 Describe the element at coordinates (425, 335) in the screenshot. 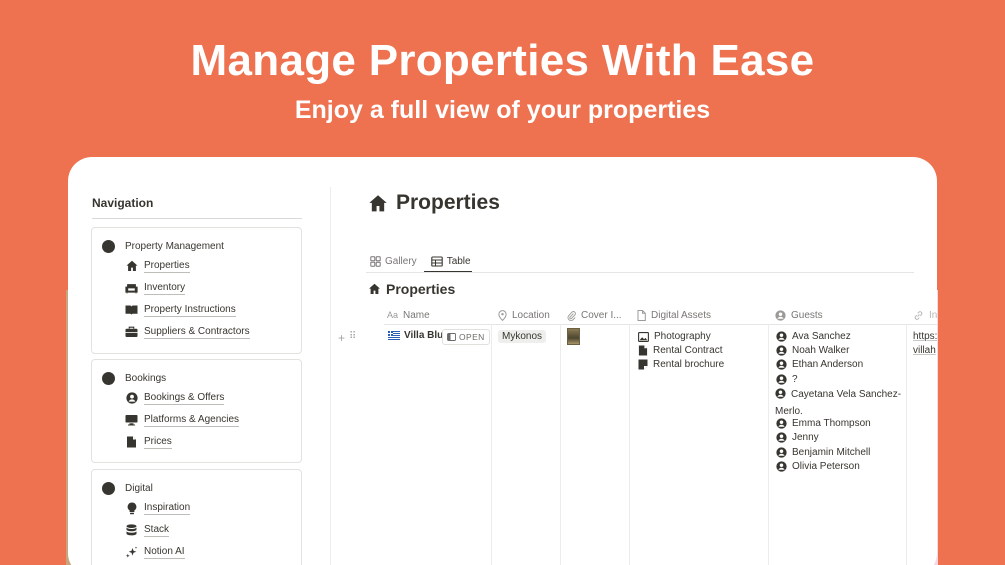

I see `row-name-text: Villa Blue` at that location.